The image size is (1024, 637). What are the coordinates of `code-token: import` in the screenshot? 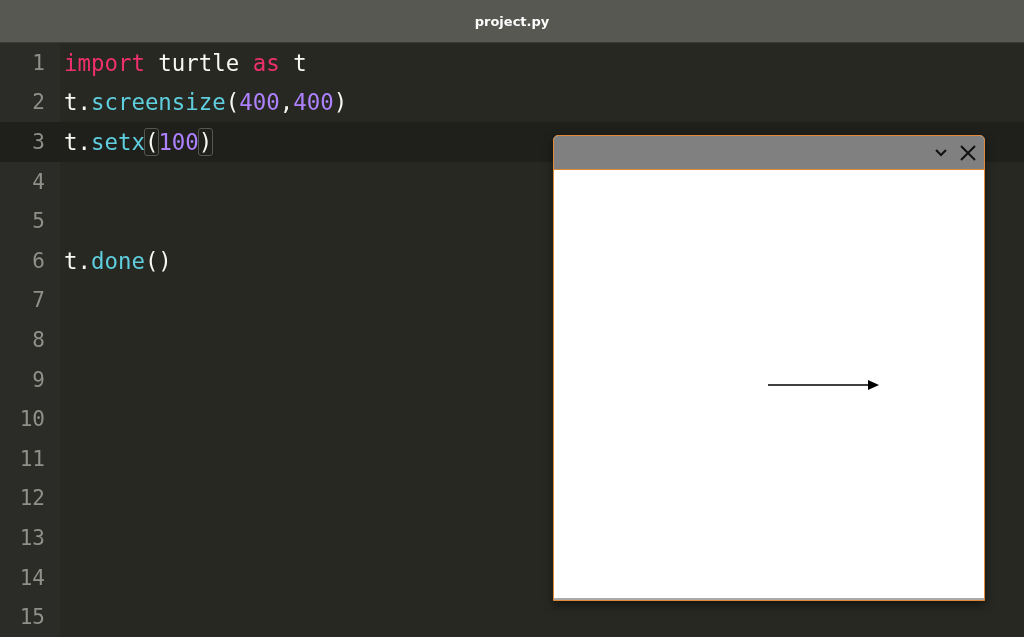 It's located at (104, 62).